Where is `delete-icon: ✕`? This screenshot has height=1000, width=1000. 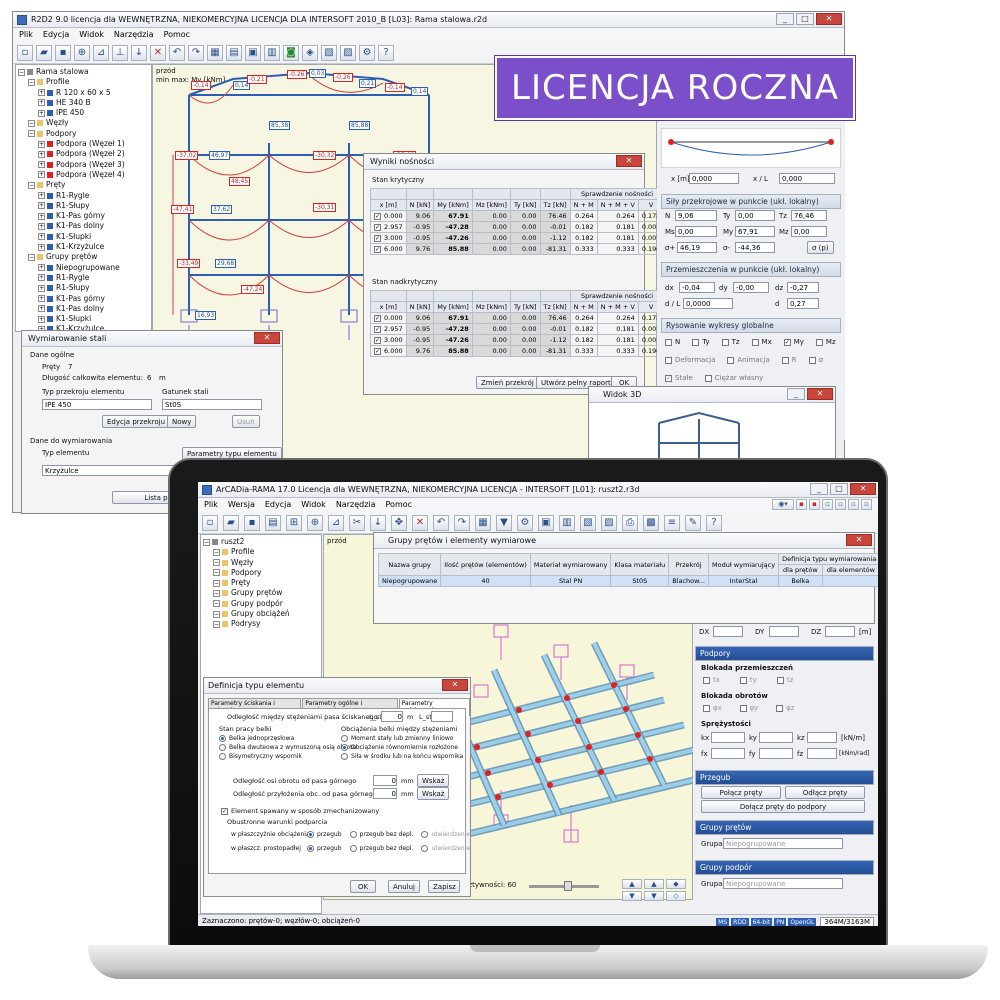 delete-icon: ✕ is located at coordinates (158, 52).